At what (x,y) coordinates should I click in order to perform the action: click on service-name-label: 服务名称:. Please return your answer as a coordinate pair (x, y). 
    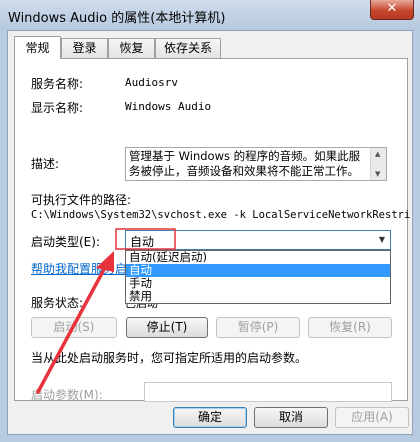
    Looking at the image, I should click on (57, 84).